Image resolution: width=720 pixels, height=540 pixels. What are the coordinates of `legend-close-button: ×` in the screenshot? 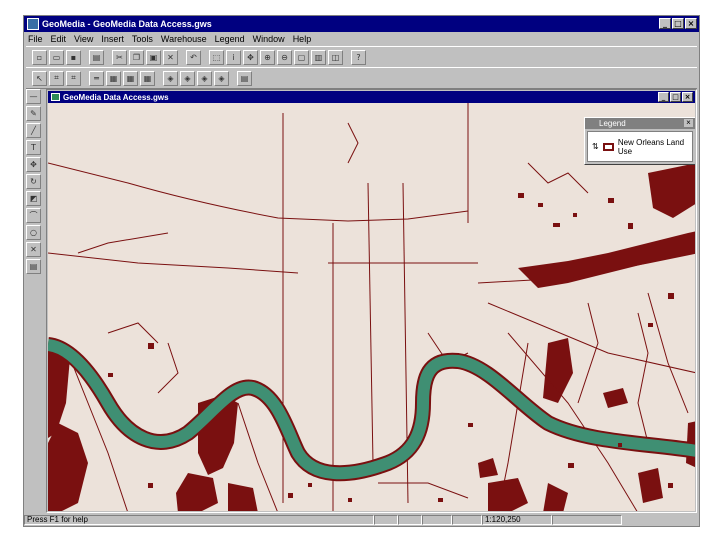 It's located at (688, 123).